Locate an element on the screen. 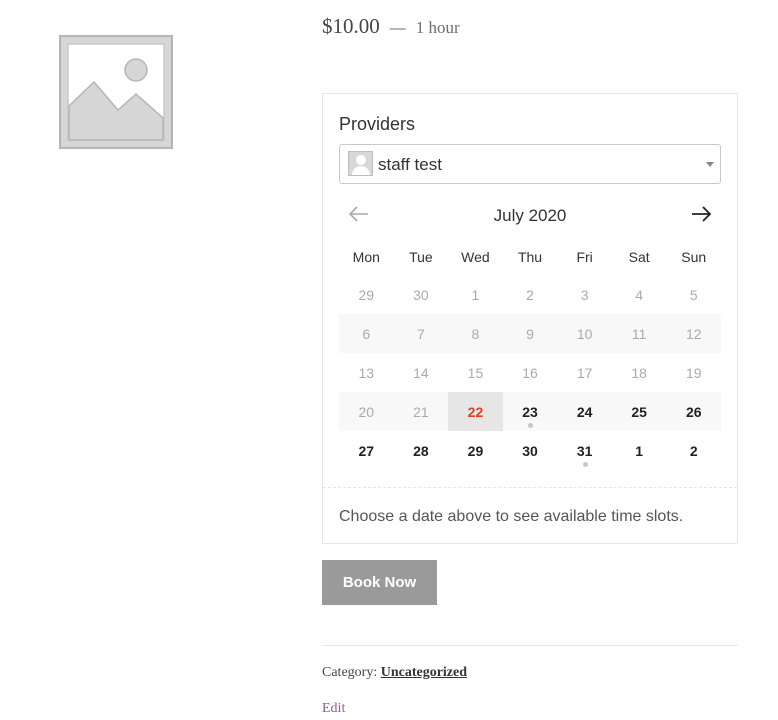 The image size is (778, 720). calendar-day-number: 11 is located at coordinates (639, 333).